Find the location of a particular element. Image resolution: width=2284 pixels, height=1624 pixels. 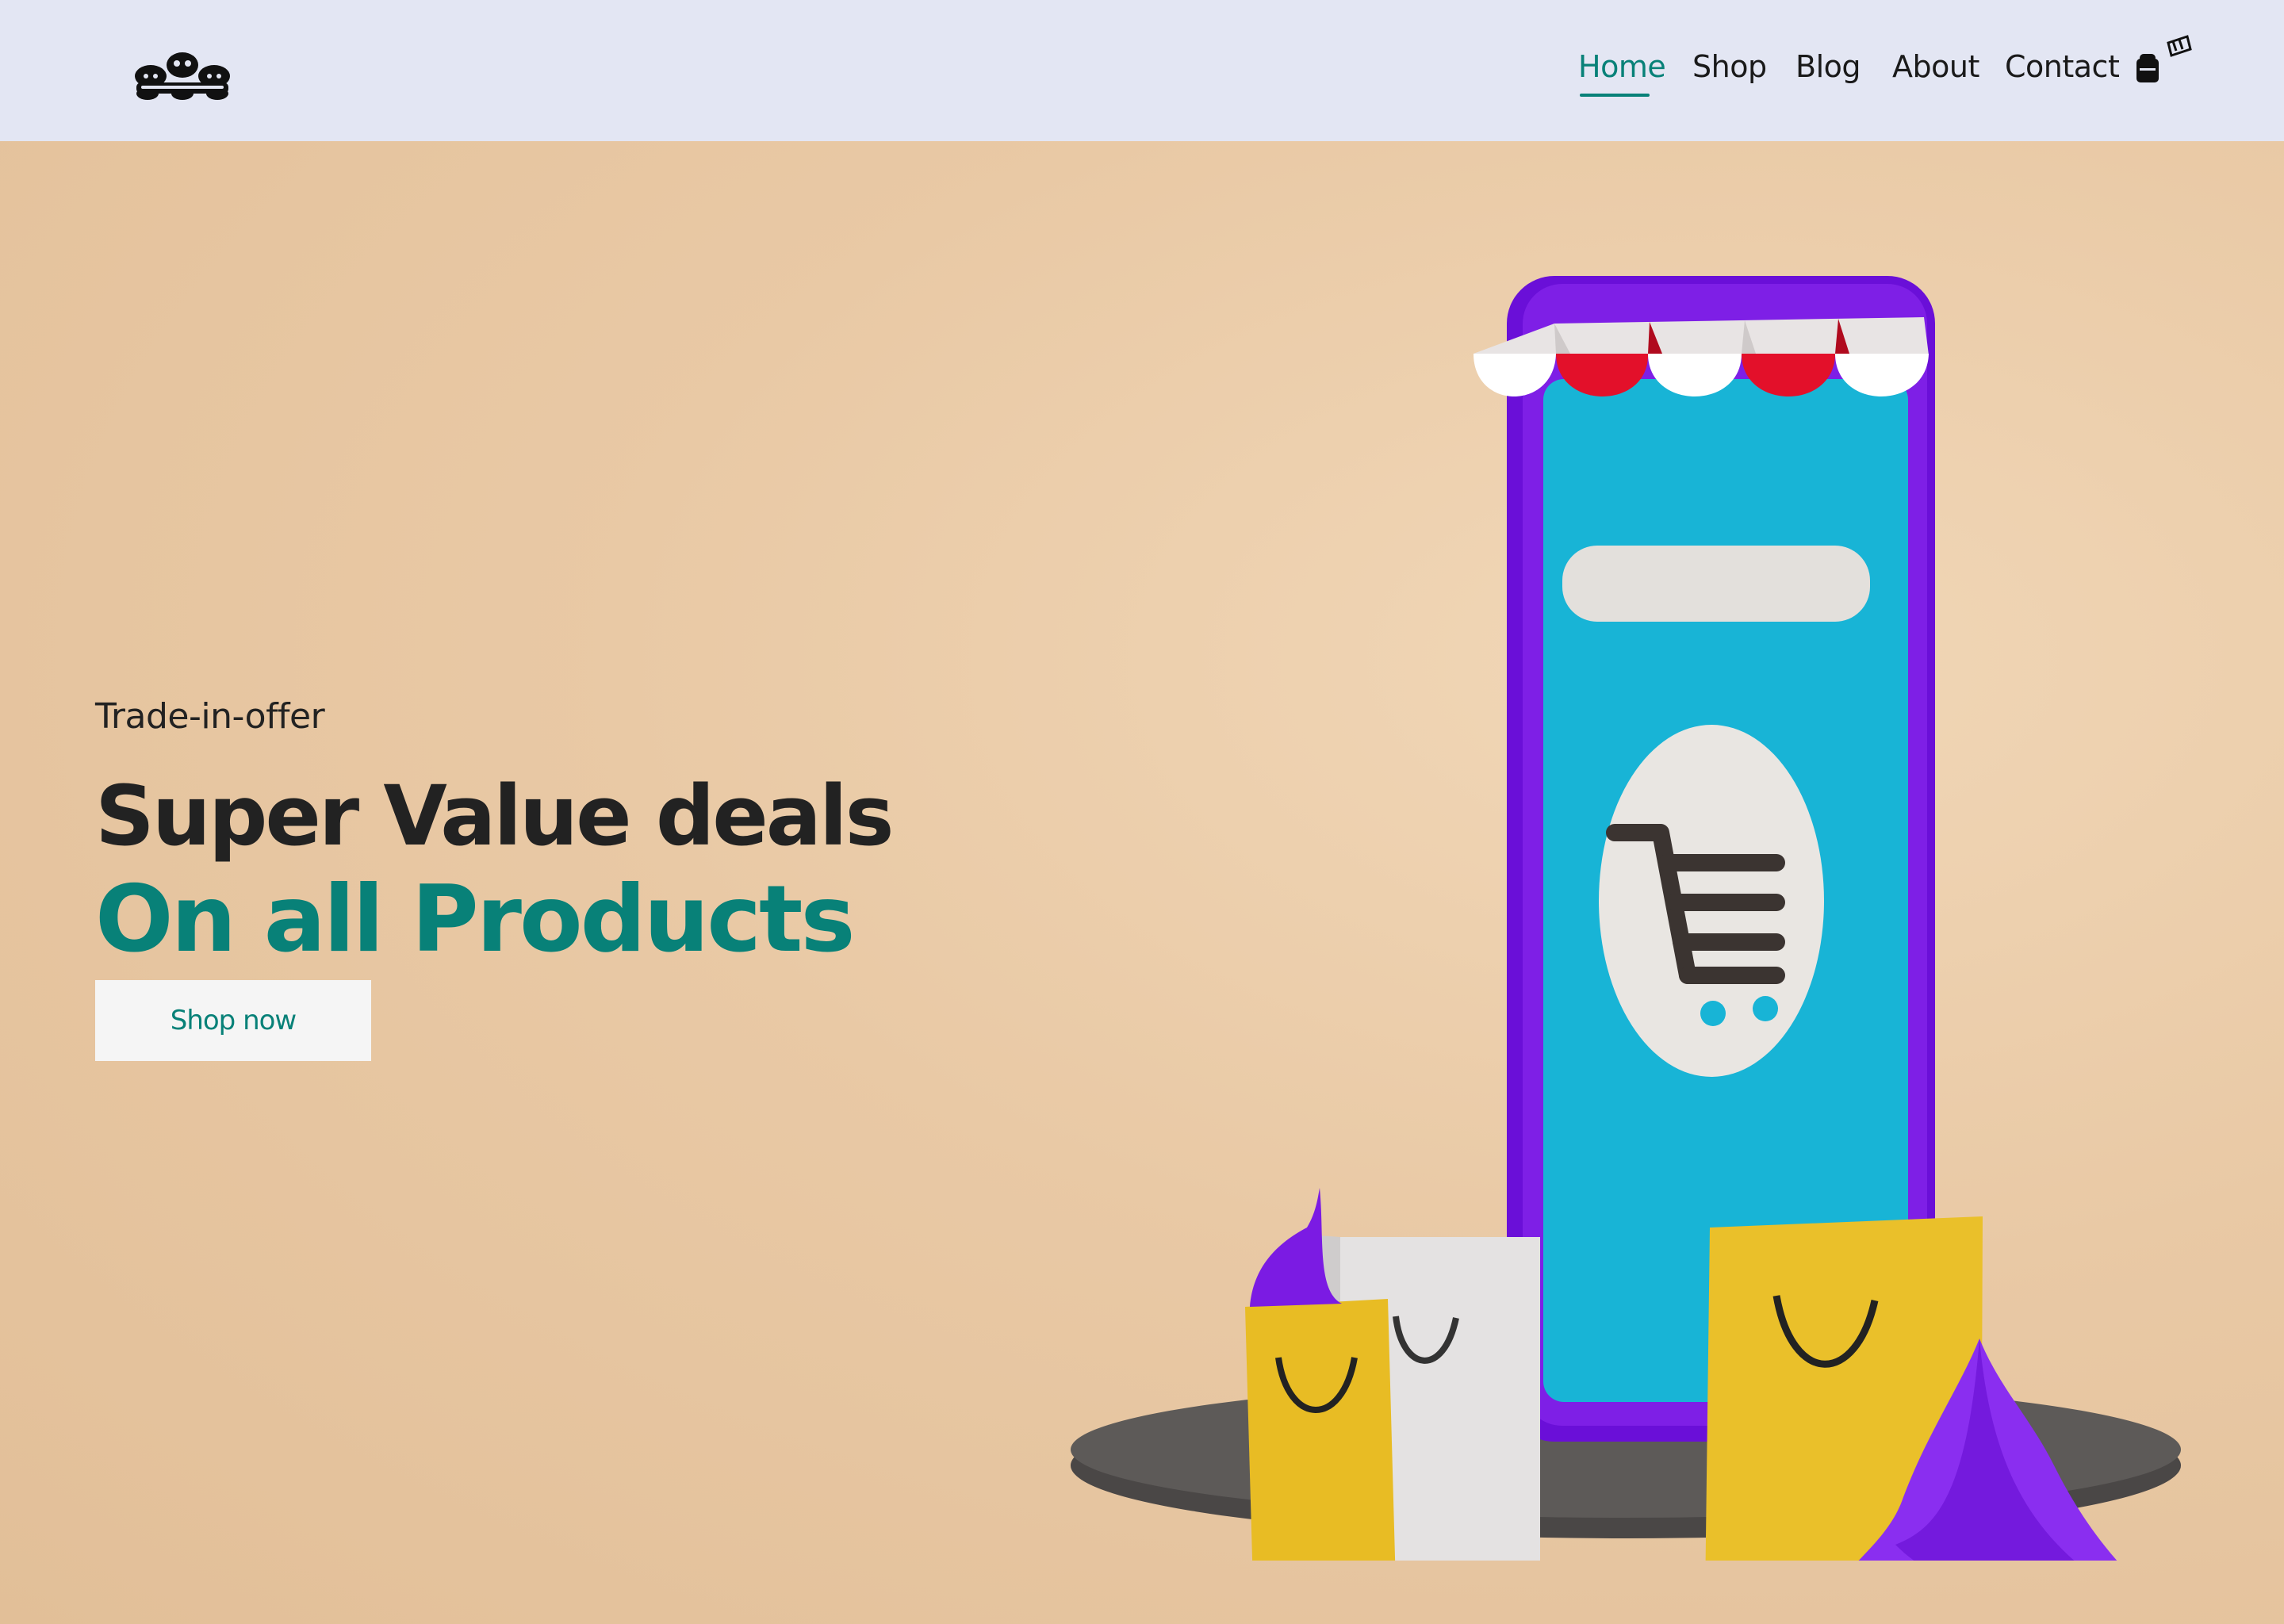

nav-about-label: About is located at coordinates (1935, 66).